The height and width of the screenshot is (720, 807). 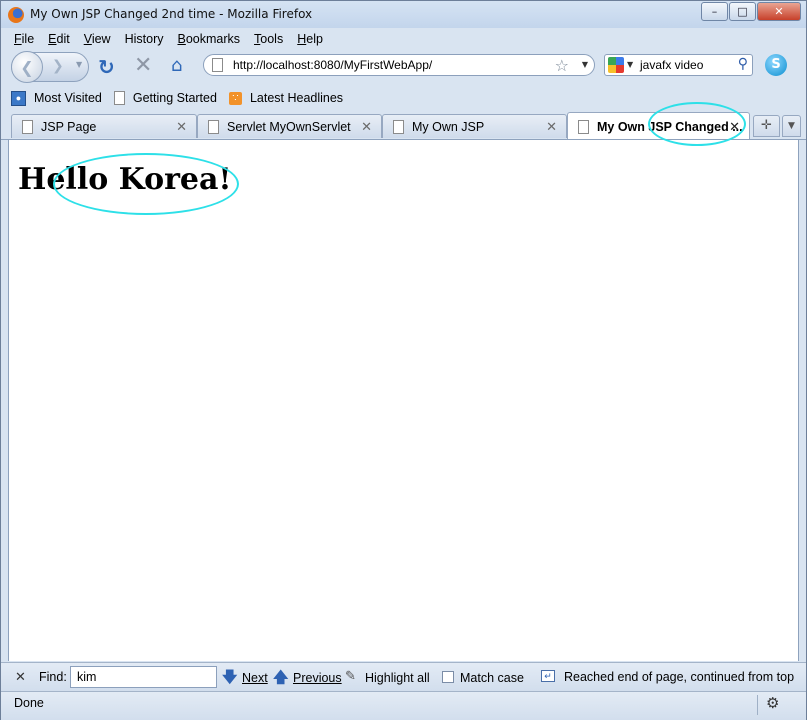 I want to click on status-divider, so click(x=757, y=705).